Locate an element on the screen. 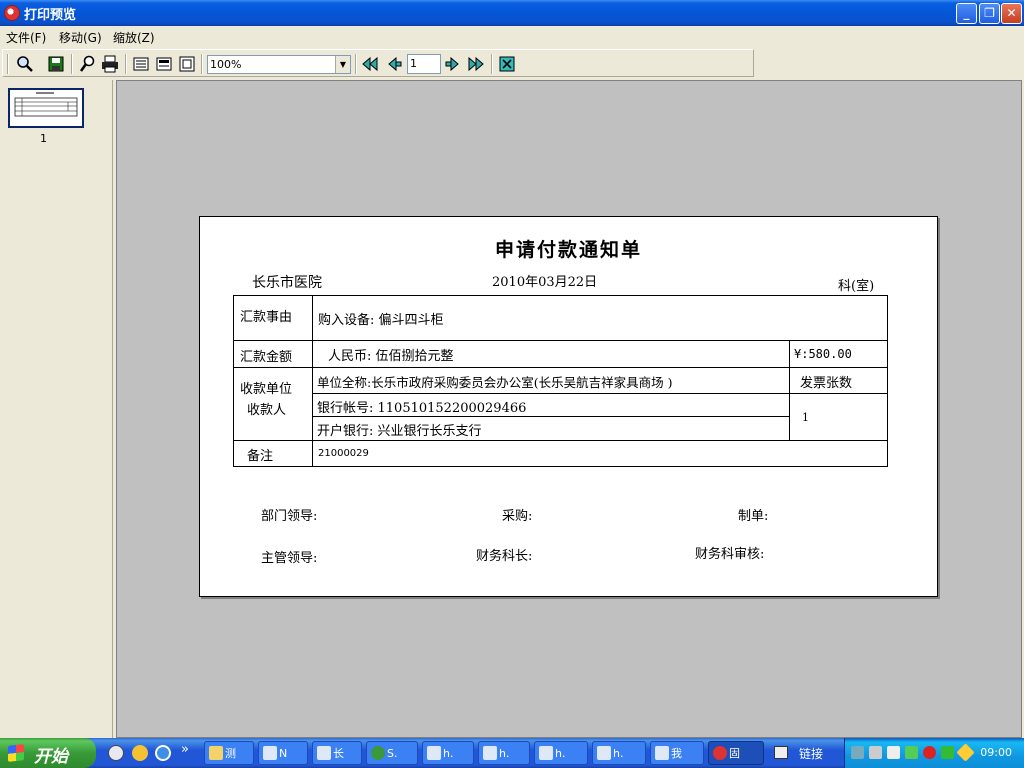 The height and width of the screenshot is (768, 1024). taskbar: 开始 » 测 N 长 S. h. h. h. h. 我 固 链接 09:00 is located at coordinates (512, 753).